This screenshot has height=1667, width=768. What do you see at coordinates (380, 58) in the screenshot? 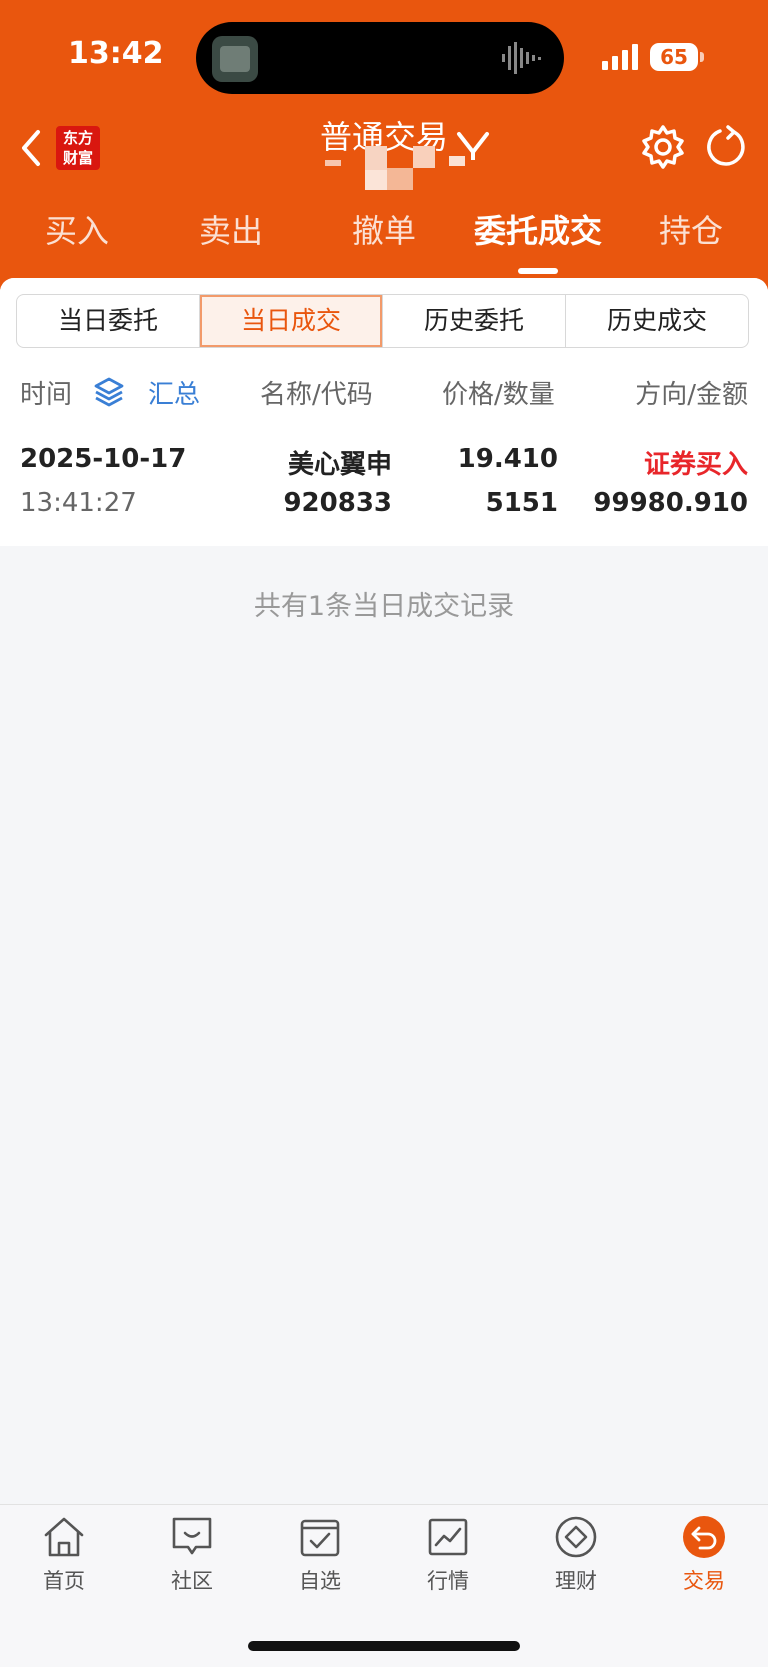
I see `dynamic-island` at bounding box center [380, 58].